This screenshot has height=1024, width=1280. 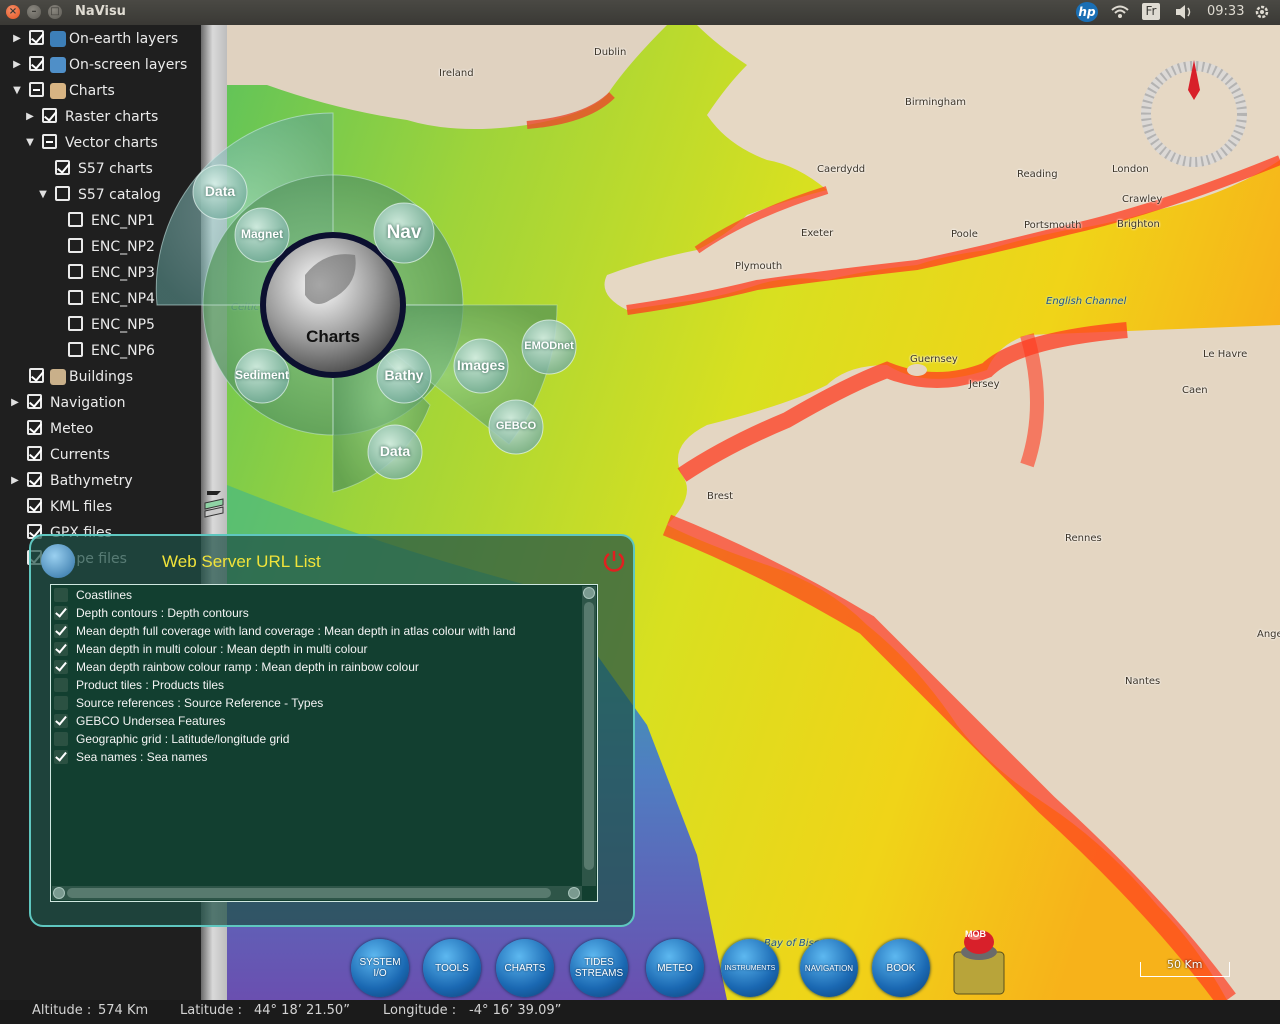 I want to click on toolbar-label: METEO, so click(x=675, y=968).